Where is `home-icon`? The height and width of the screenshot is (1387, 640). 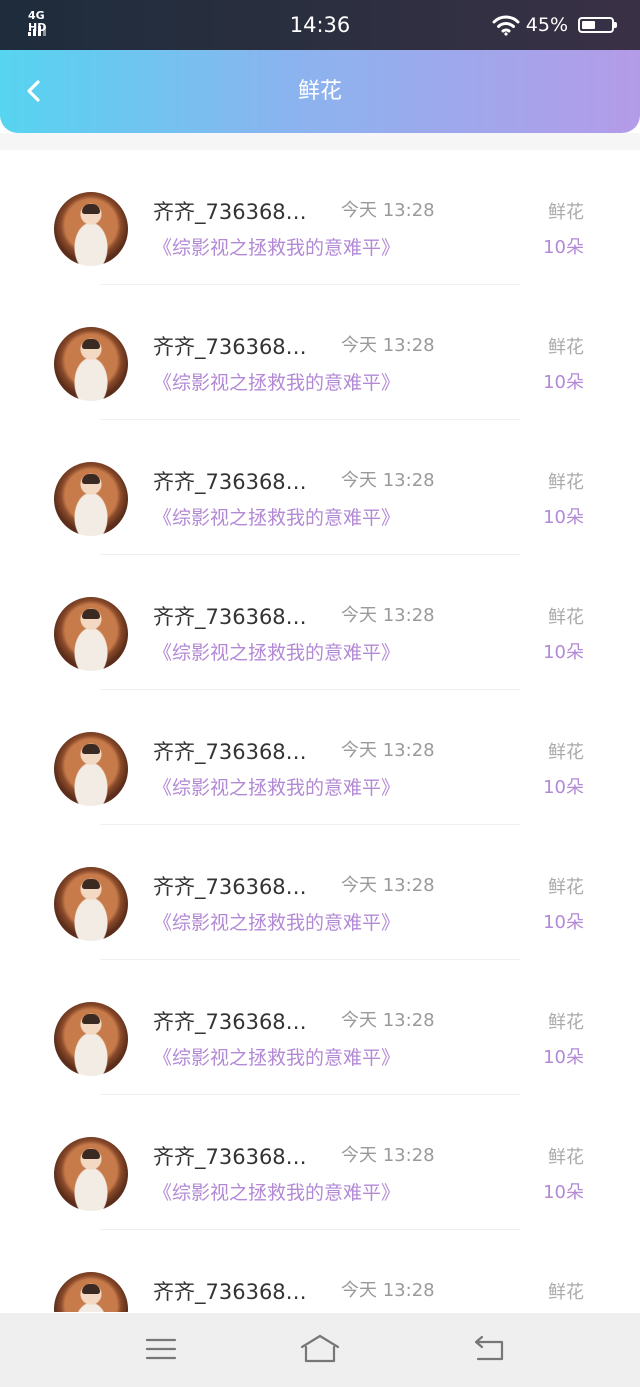 home-icon is located at coordinates (320, 1348).